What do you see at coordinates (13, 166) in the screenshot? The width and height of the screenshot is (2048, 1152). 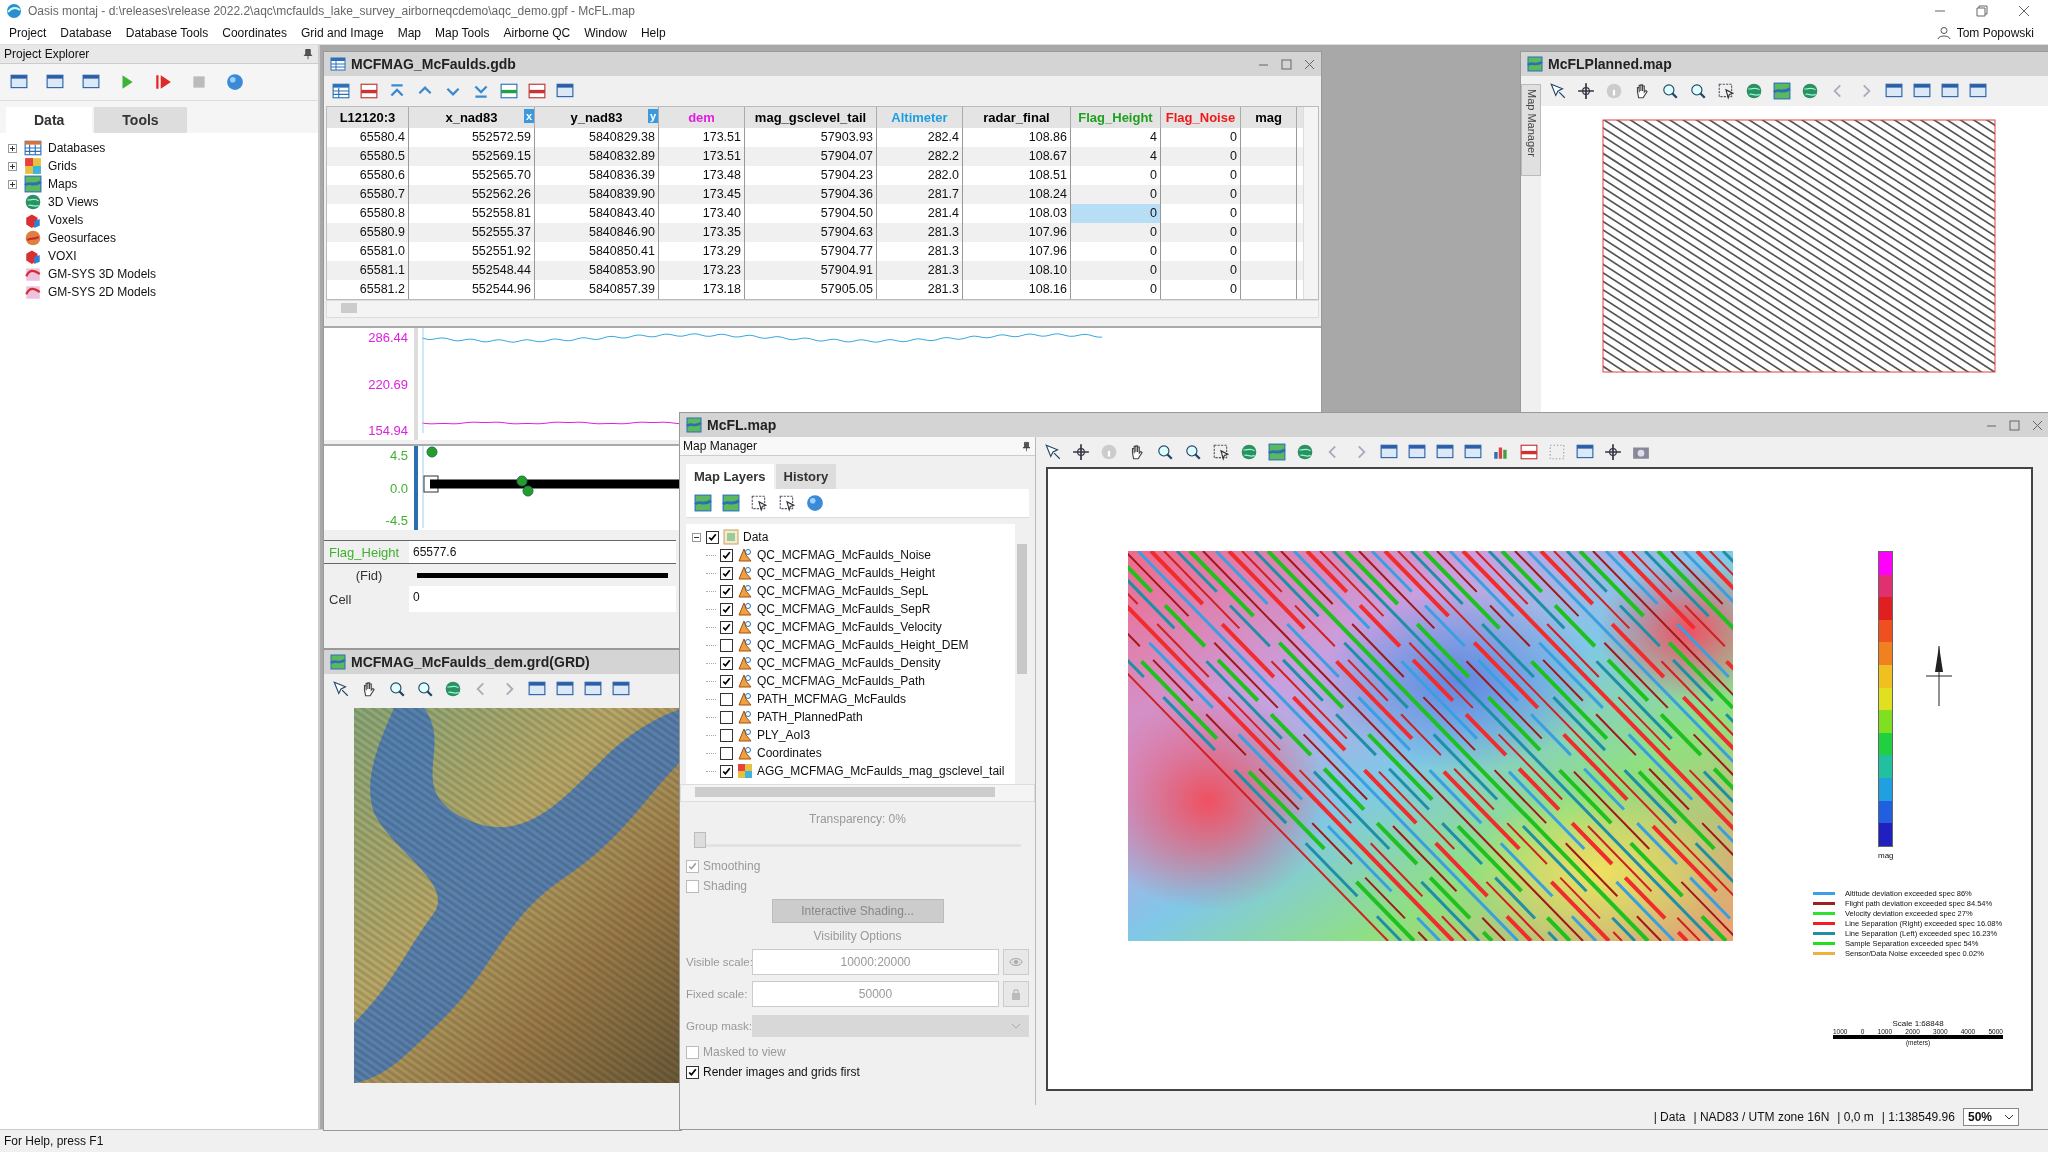 I see `expand-icon` at bounding box center [13, 166].